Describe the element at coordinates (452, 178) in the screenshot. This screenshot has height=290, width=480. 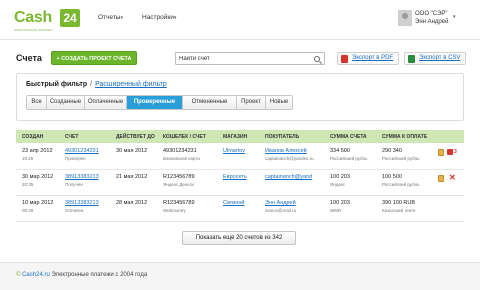
I see `close-icon: ✕` at that location.